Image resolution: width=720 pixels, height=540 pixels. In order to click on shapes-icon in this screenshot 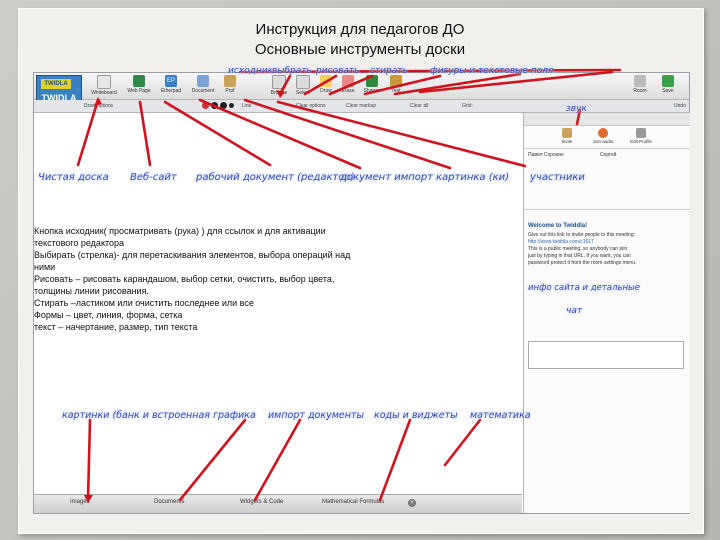, I will do `click(372, 81)`.